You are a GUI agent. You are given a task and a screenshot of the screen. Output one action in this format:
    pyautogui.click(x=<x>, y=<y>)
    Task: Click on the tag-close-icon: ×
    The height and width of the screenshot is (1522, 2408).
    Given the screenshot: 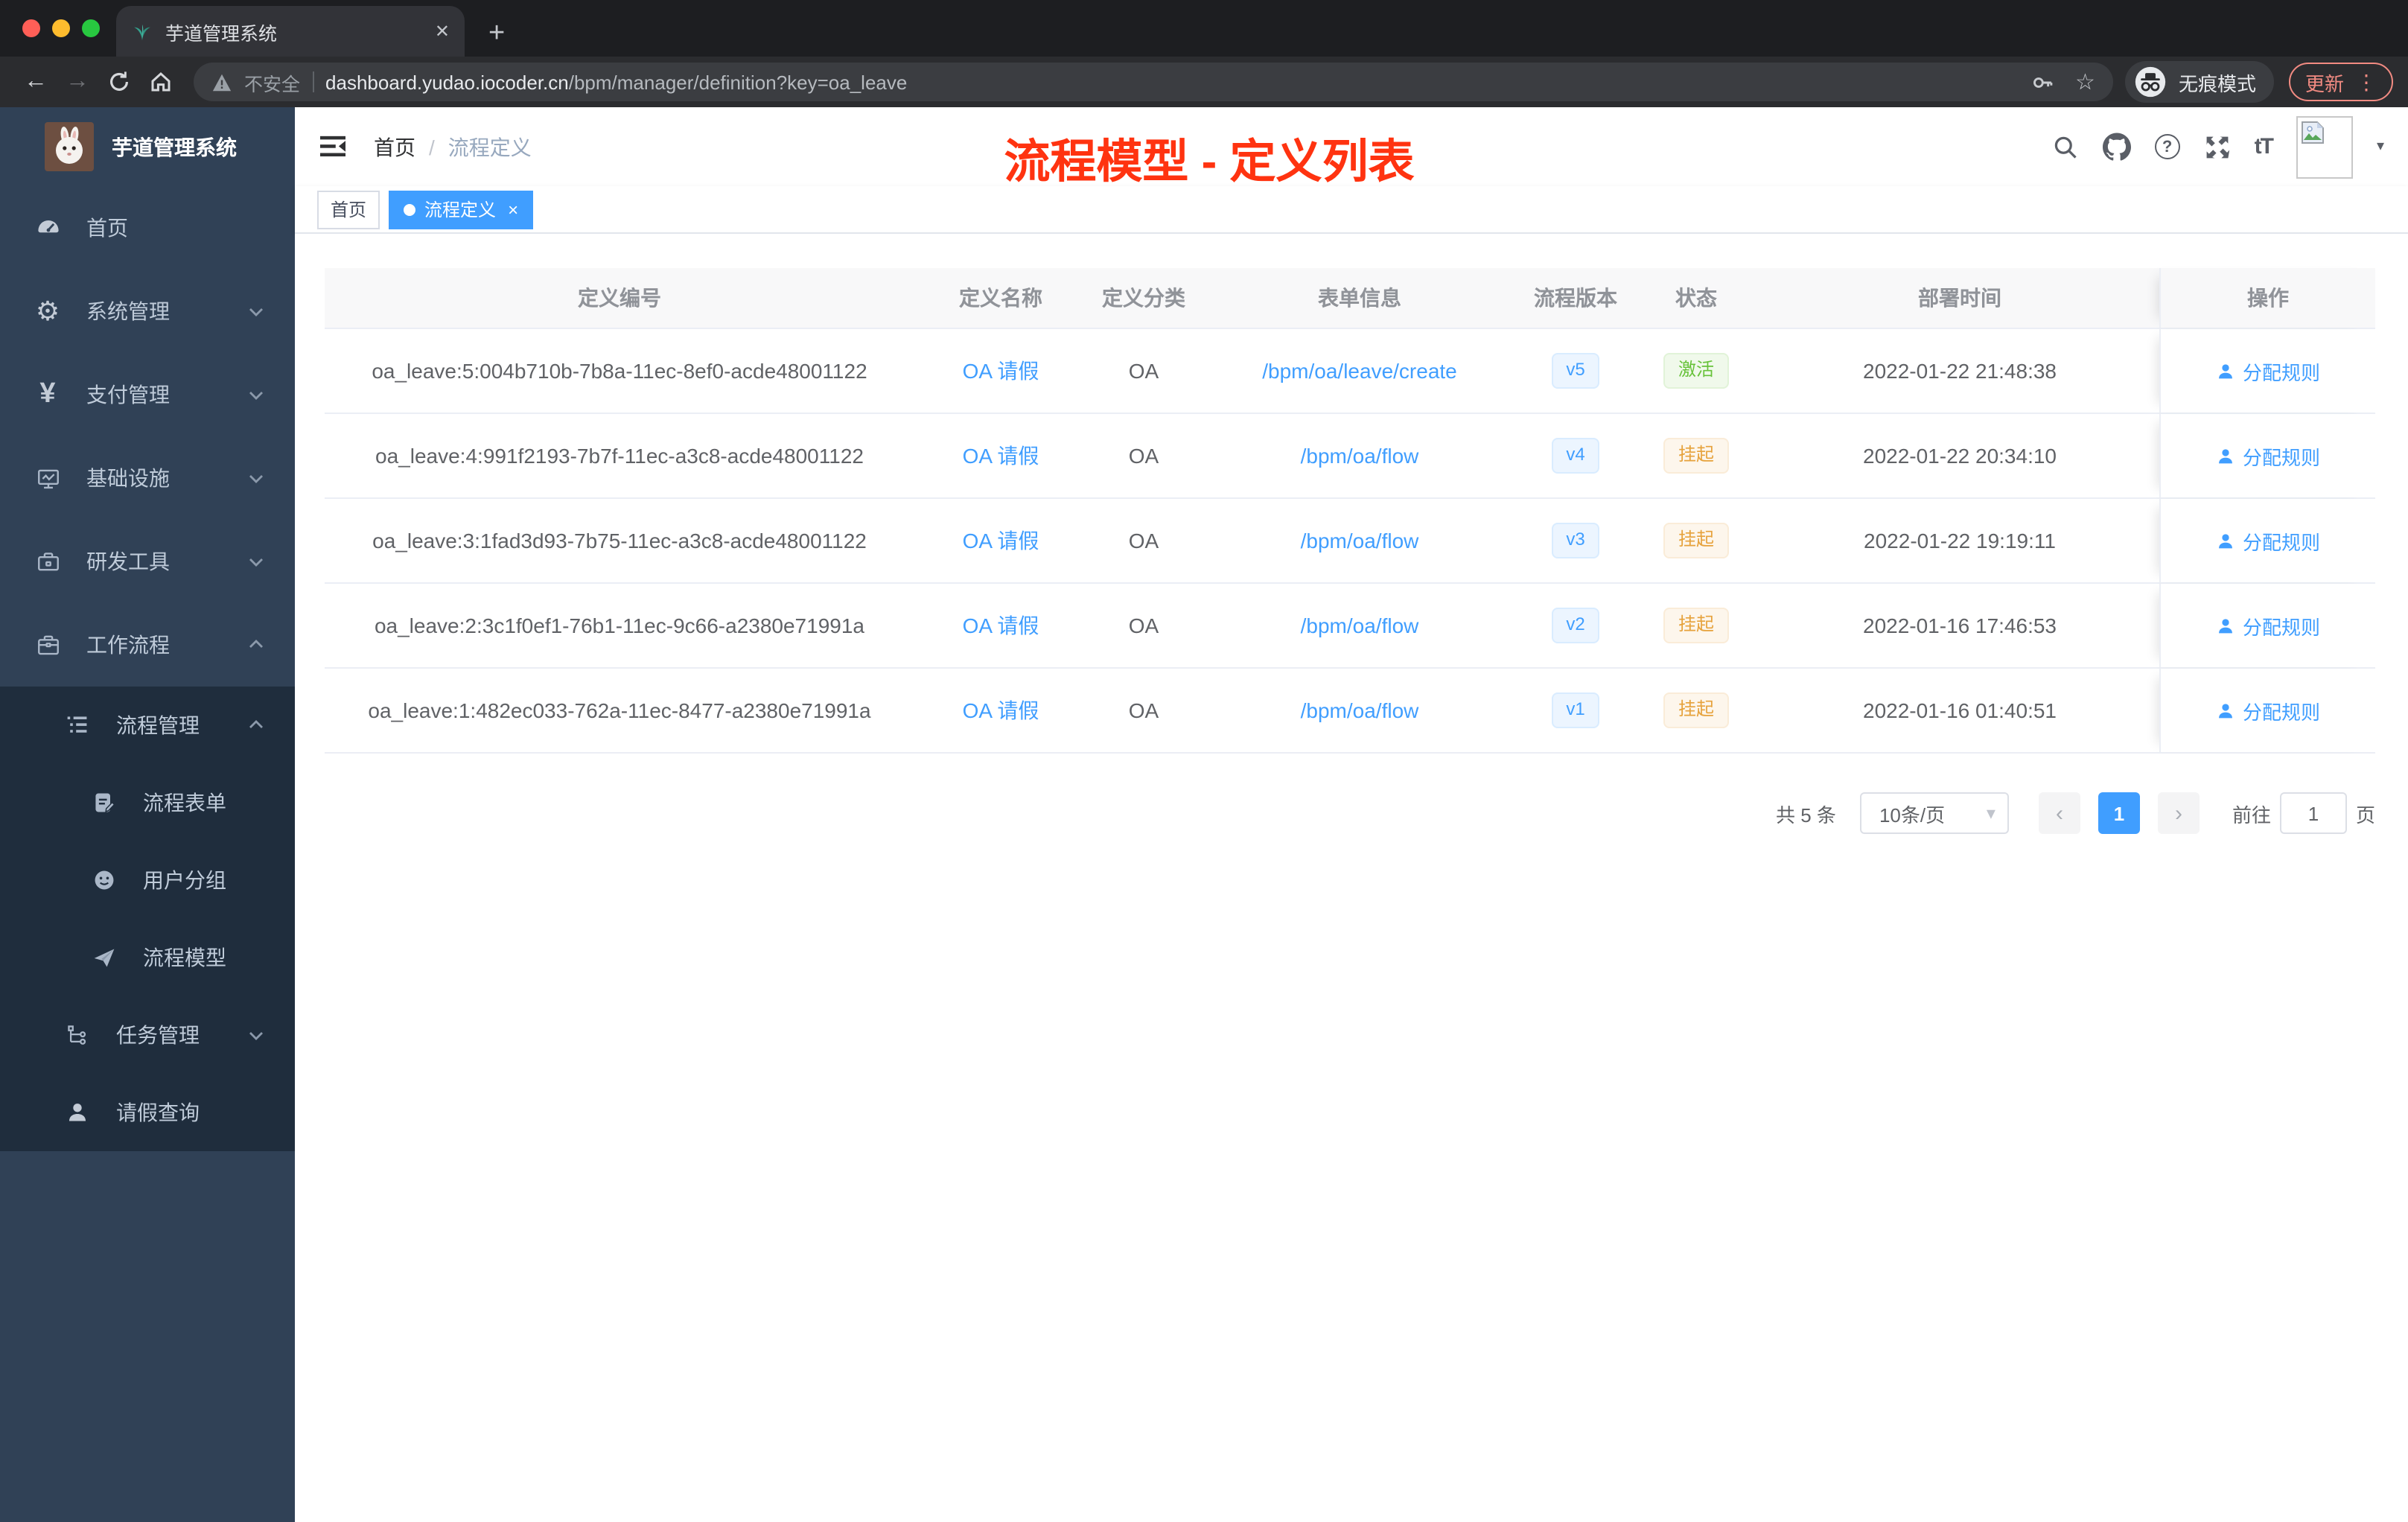 What is the action you would take?
    pyautogui.click(x=513, y=209)
    